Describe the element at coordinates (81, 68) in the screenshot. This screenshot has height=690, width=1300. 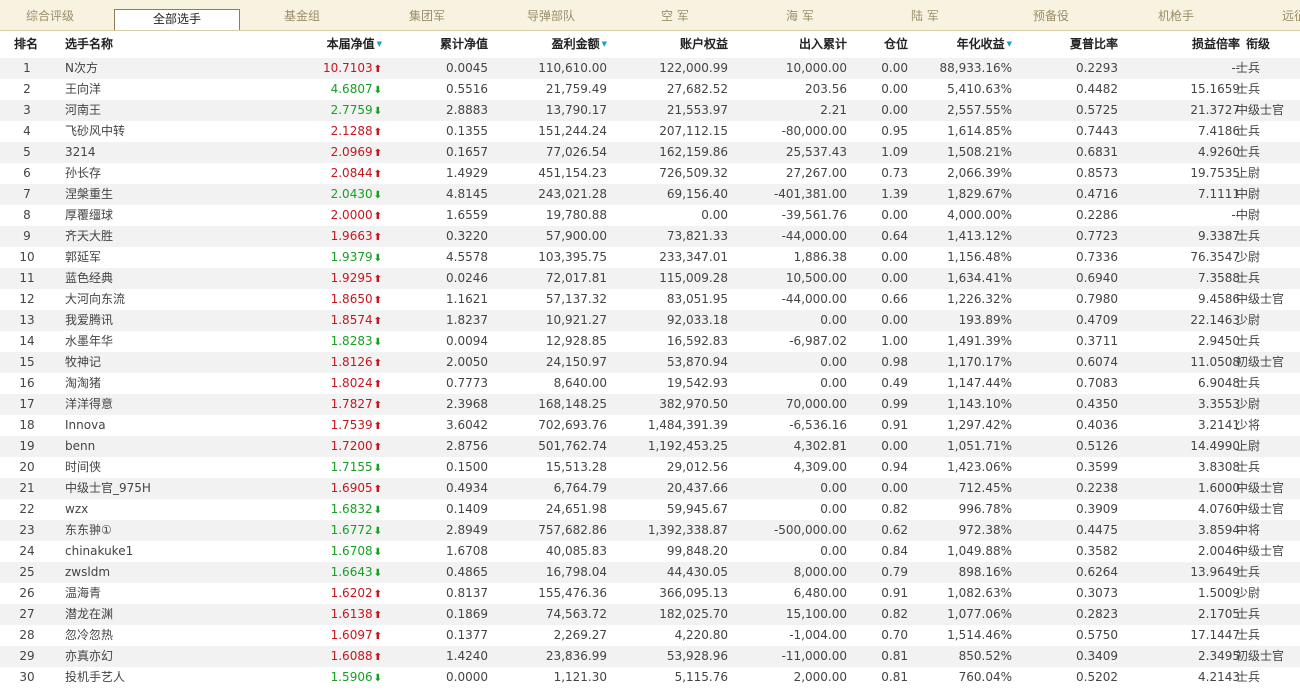
I see `cell-name: N次方` at that location.